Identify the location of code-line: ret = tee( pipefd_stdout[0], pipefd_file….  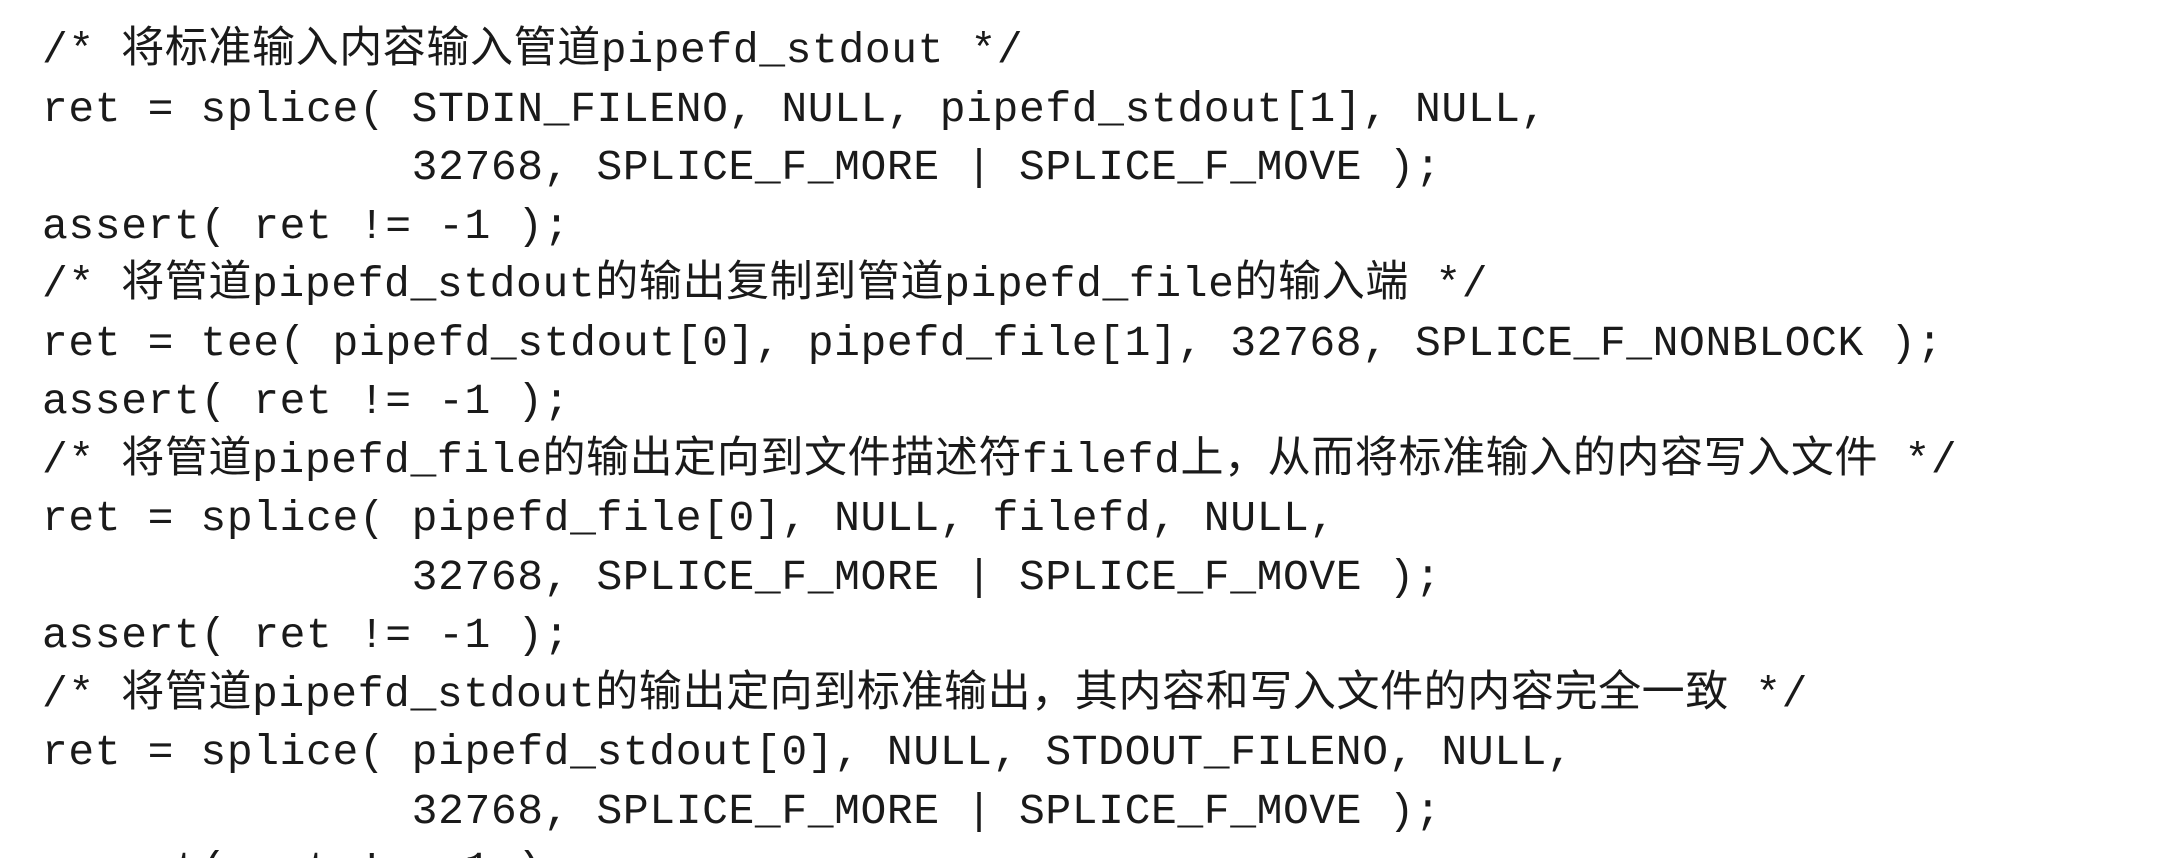
(993, 343).